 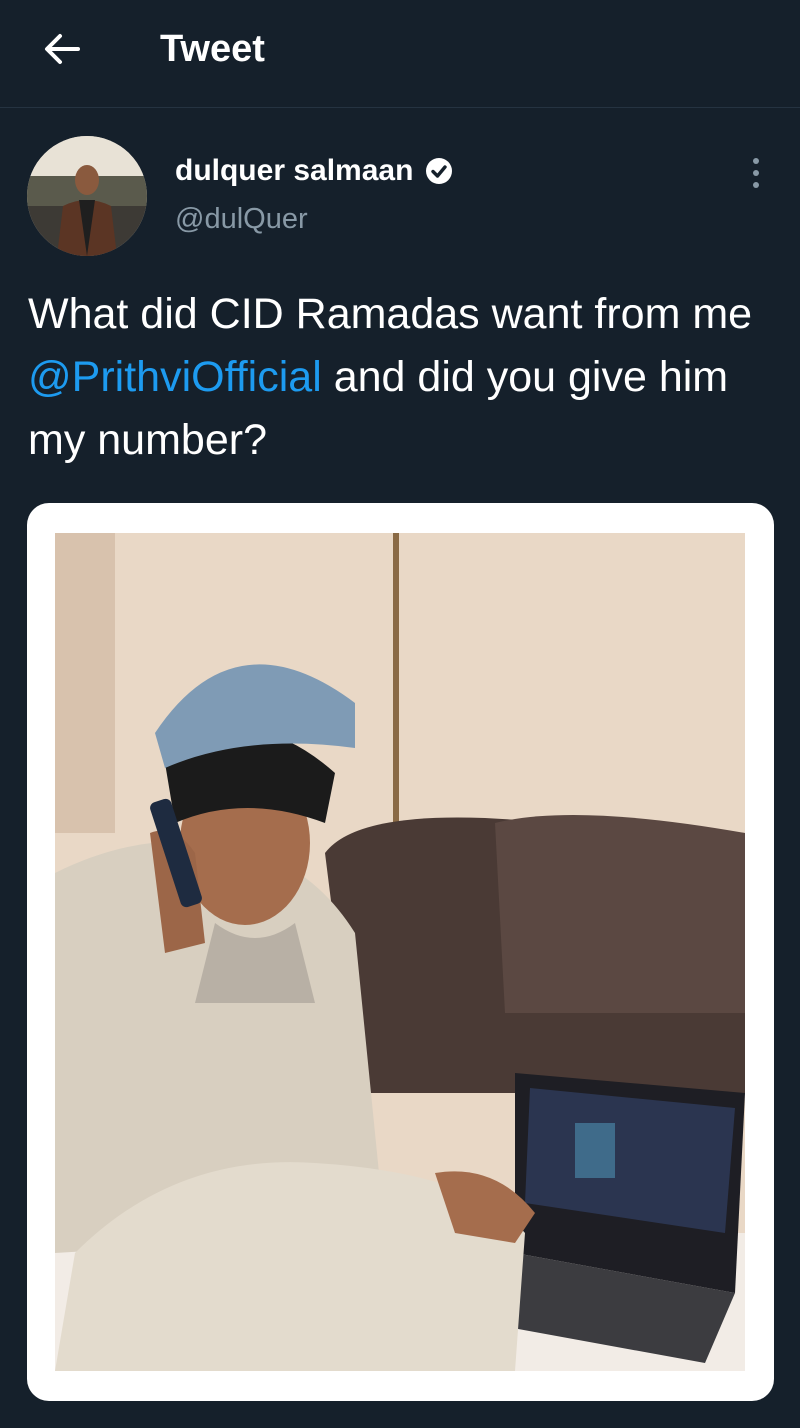 I want to click on more-vertical-icon, so click(x=756, y=161).